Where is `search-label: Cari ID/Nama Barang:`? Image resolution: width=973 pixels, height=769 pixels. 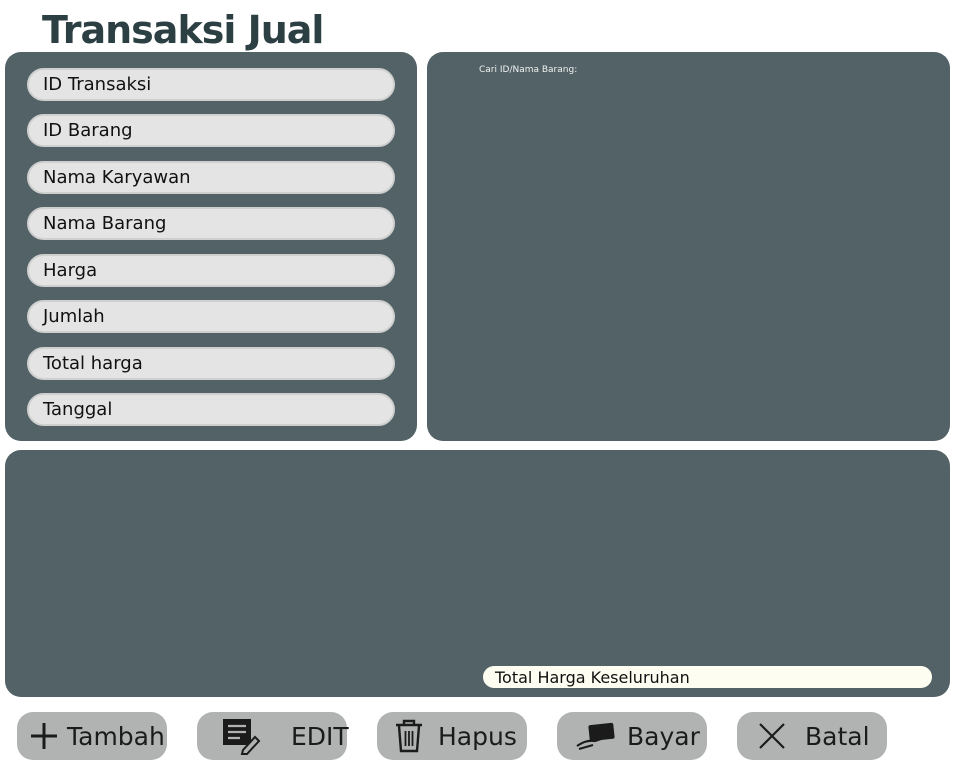 search-label: Cari ID/Nama Barang: is located at coordinates (528, 70).